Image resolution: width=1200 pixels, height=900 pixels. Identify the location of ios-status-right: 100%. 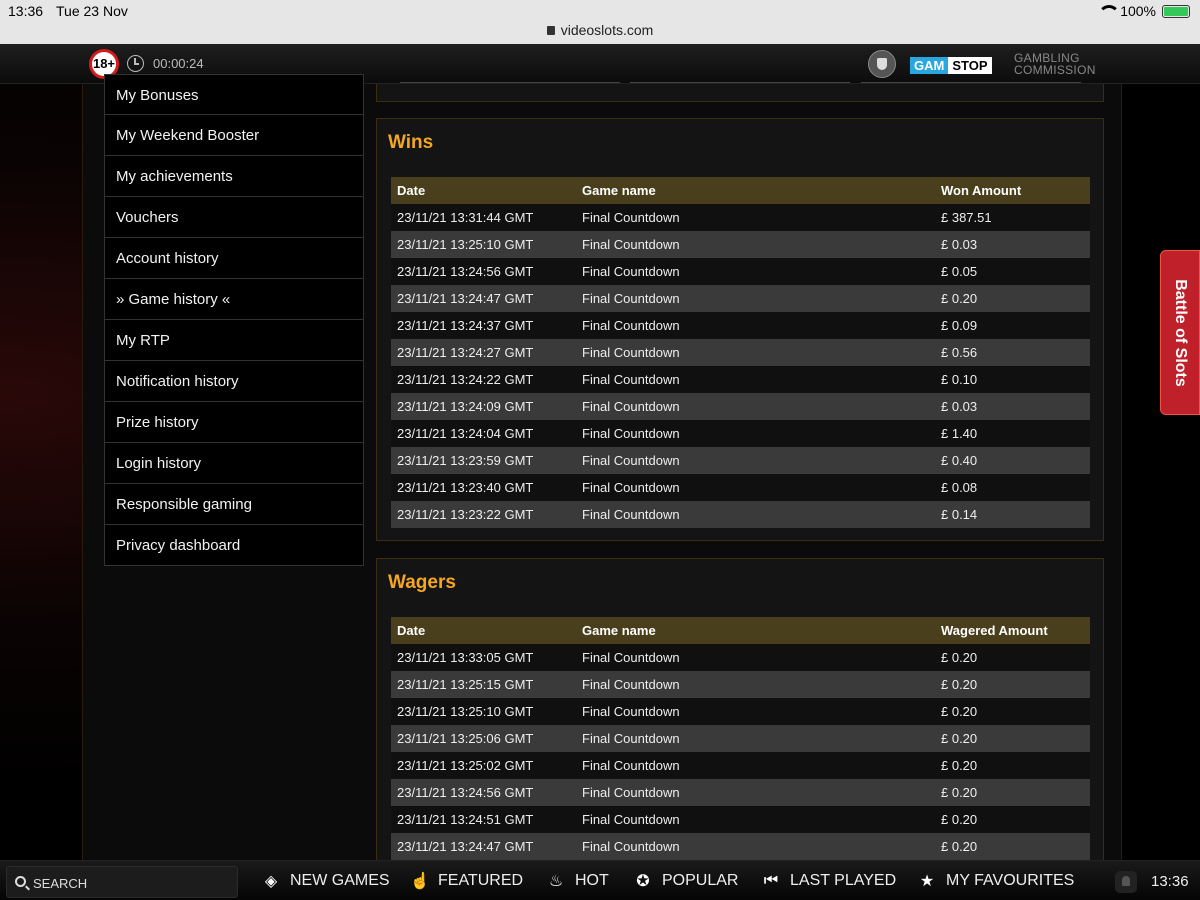
(1144, 11).